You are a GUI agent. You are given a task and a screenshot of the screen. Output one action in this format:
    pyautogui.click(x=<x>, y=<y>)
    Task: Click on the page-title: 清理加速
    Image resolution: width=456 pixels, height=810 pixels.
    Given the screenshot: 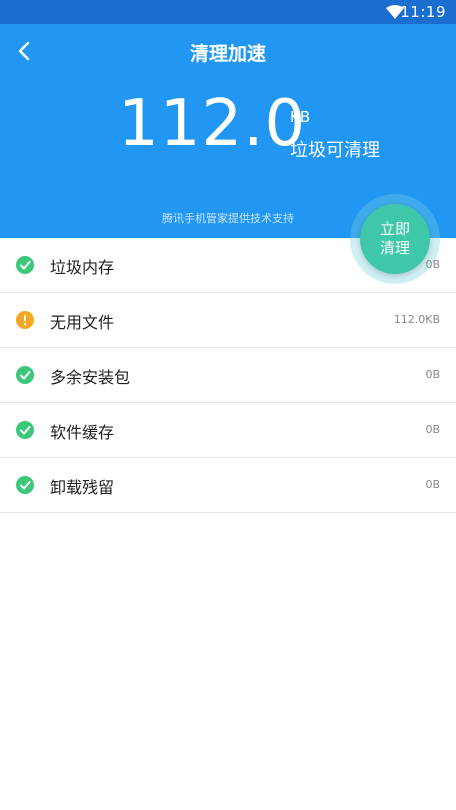 What is the action you would take?
    pyautogui.click(x=227, y=54)
    